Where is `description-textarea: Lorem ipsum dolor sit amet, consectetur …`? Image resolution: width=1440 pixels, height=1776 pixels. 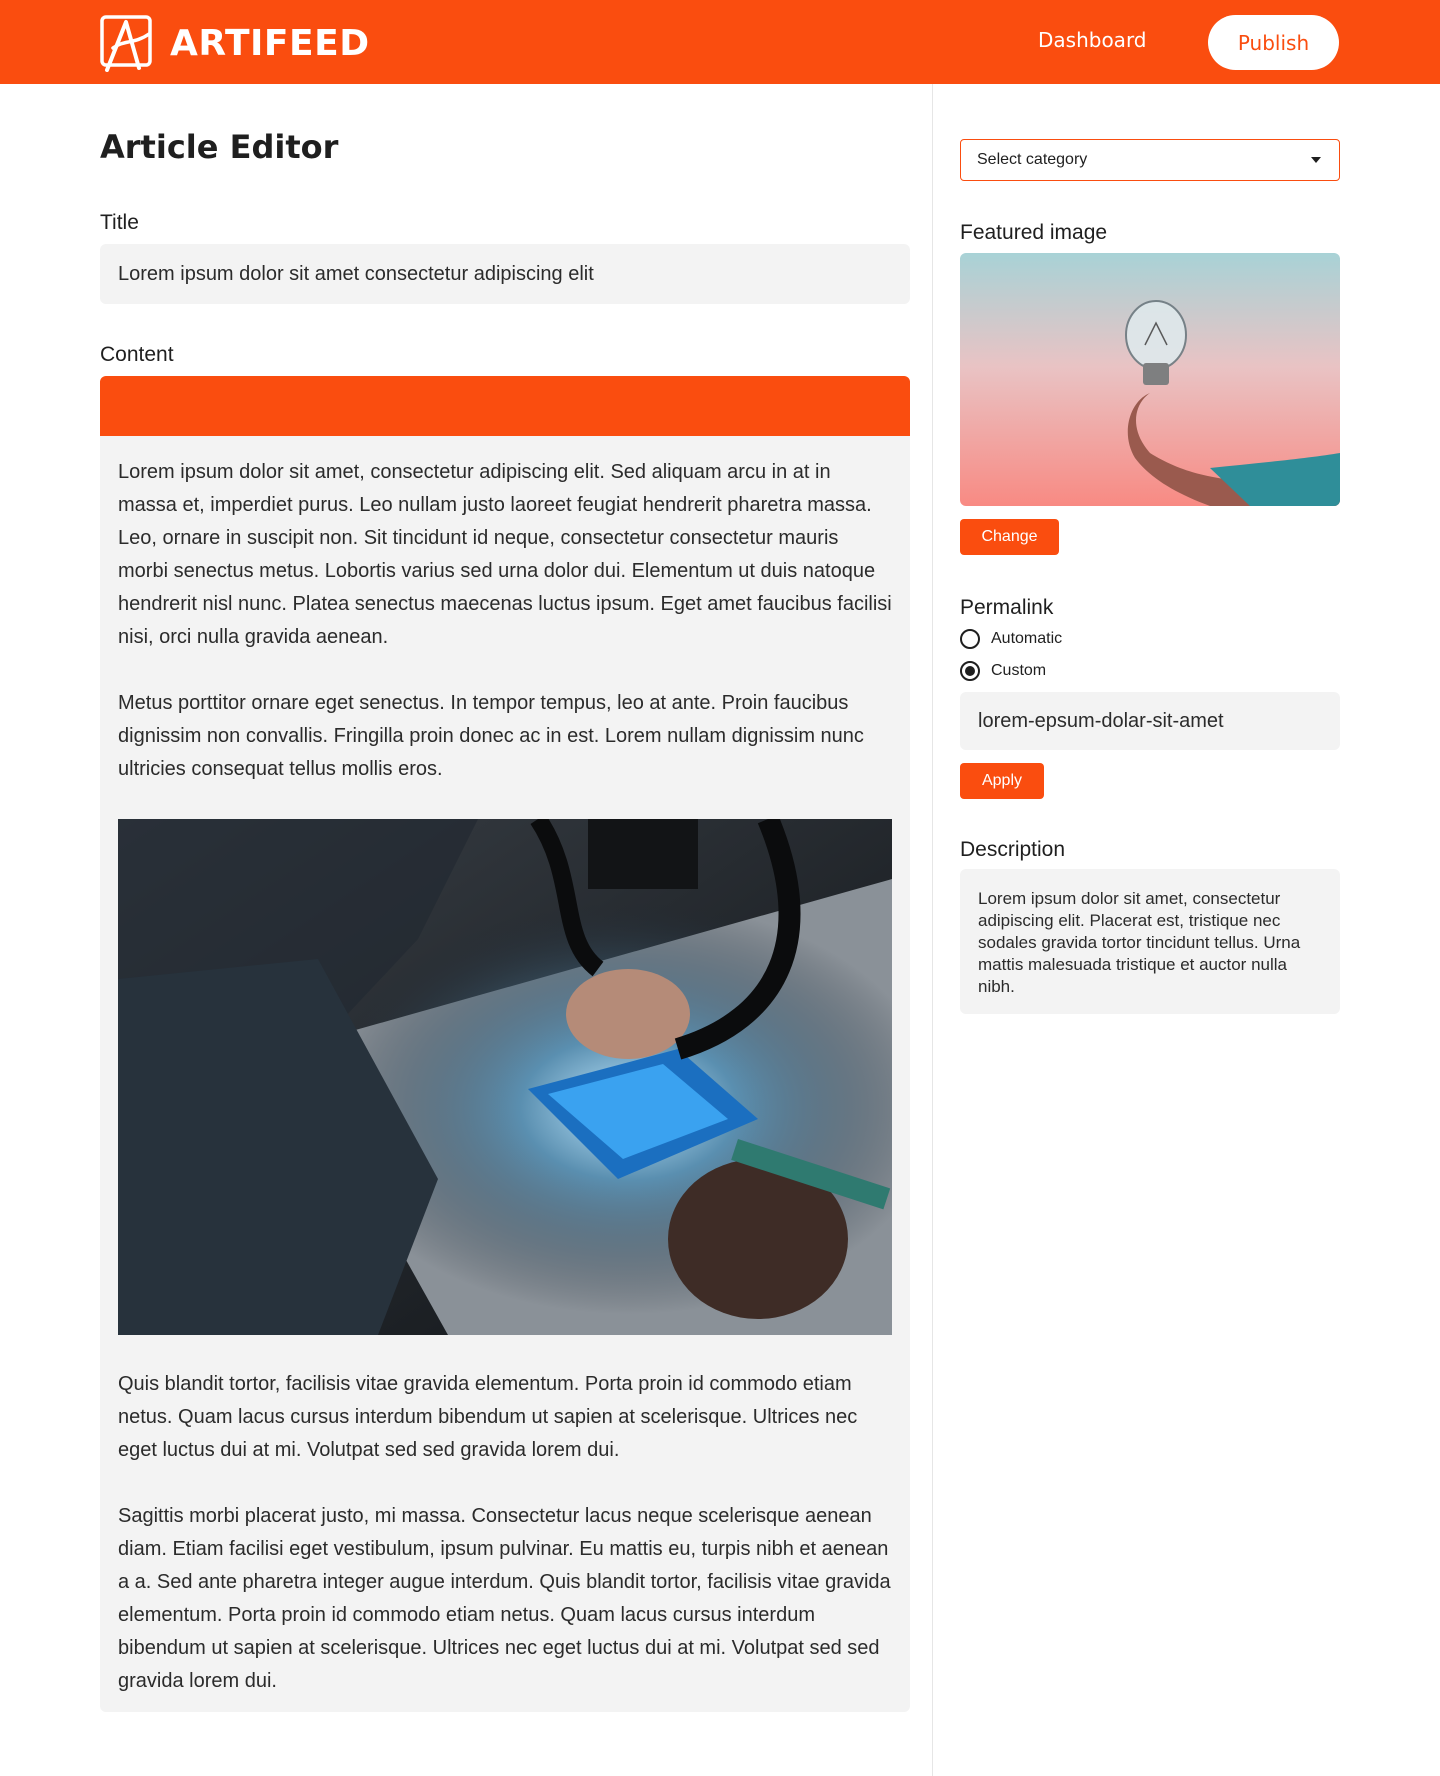
description-textarea: Lorem ipsum dolor sit amet, consectetur … is located at coordinates (1150, 941).